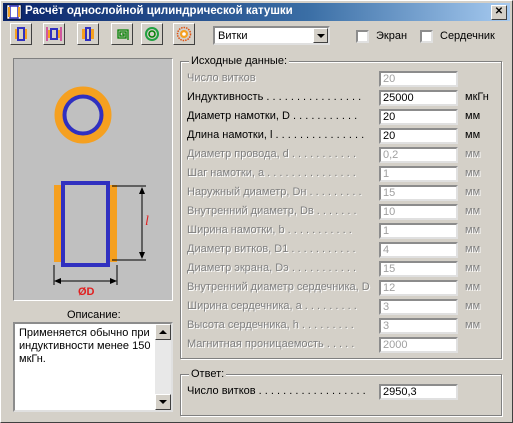 This screenshot has width=513, height=423. What do you see at coordinates (467, 36) in the screenshot?
I see `core-checkbox-label: Сердечник` at bounding box center [467, 36].